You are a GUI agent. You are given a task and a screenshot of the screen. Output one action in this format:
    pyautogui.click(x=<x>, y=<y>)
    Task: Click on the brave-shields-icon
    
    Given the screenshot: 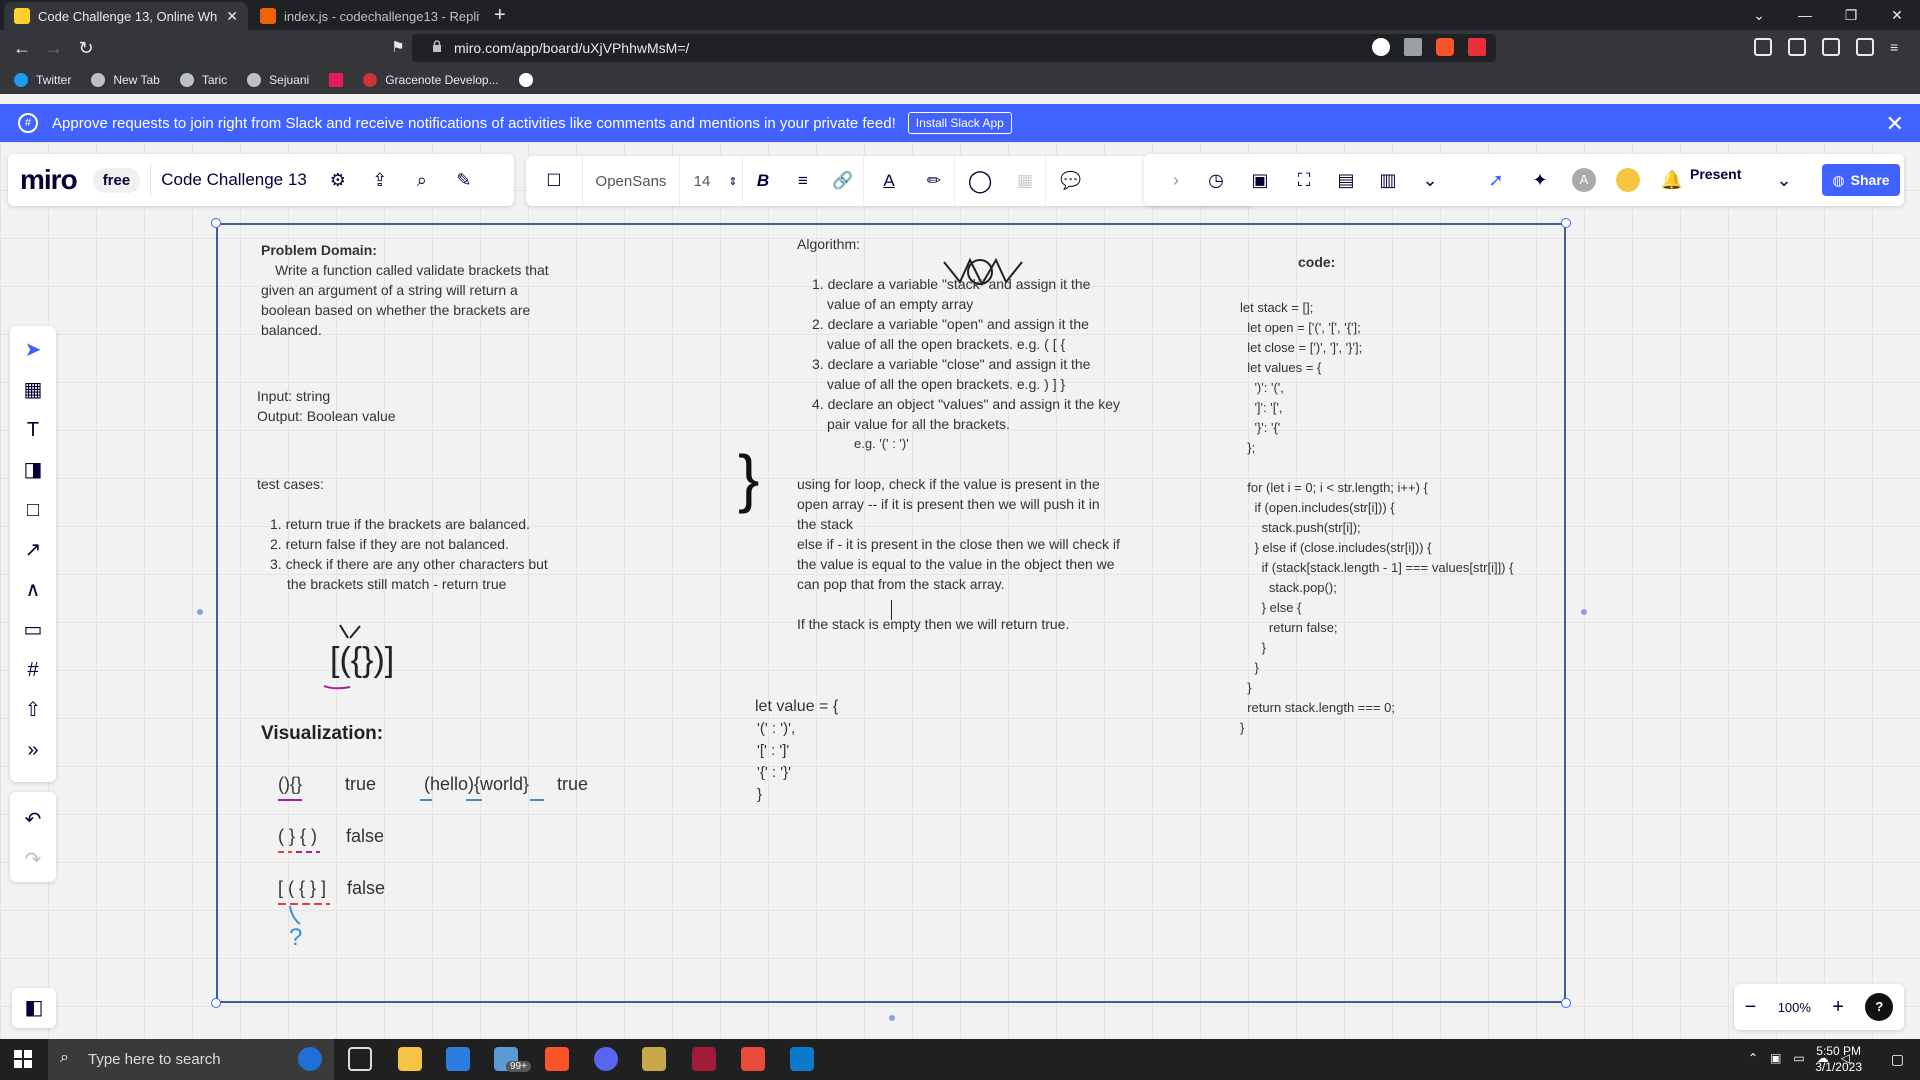 What is the action you would take?
    pyautogui.click(x=1445, y=47)
    